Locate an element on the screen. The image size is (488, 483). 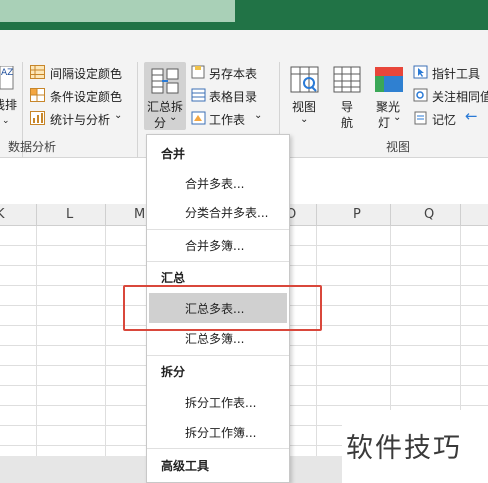
condition-color-button: 条件设定颜色 is located at coordinates (86, 96).